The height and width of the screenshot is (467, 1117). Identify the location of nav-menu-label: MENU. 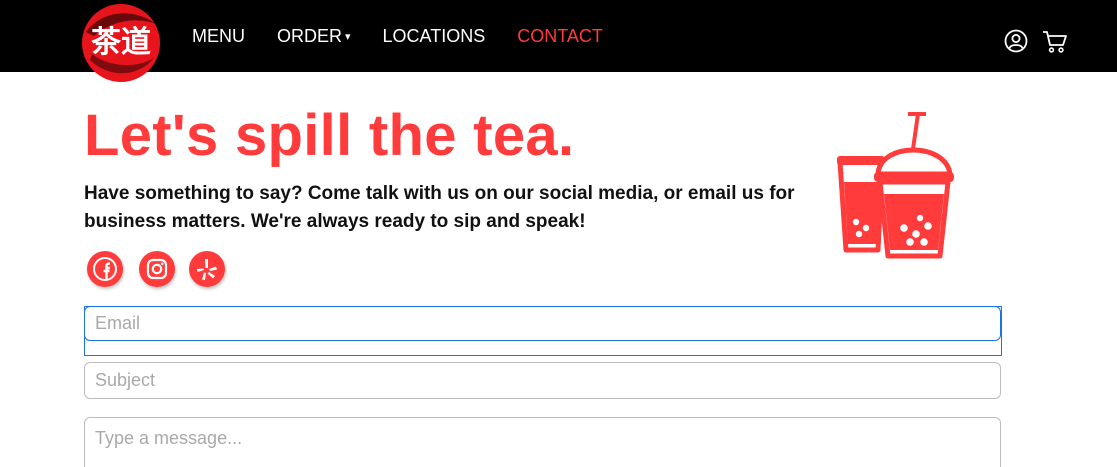
(218, 35).